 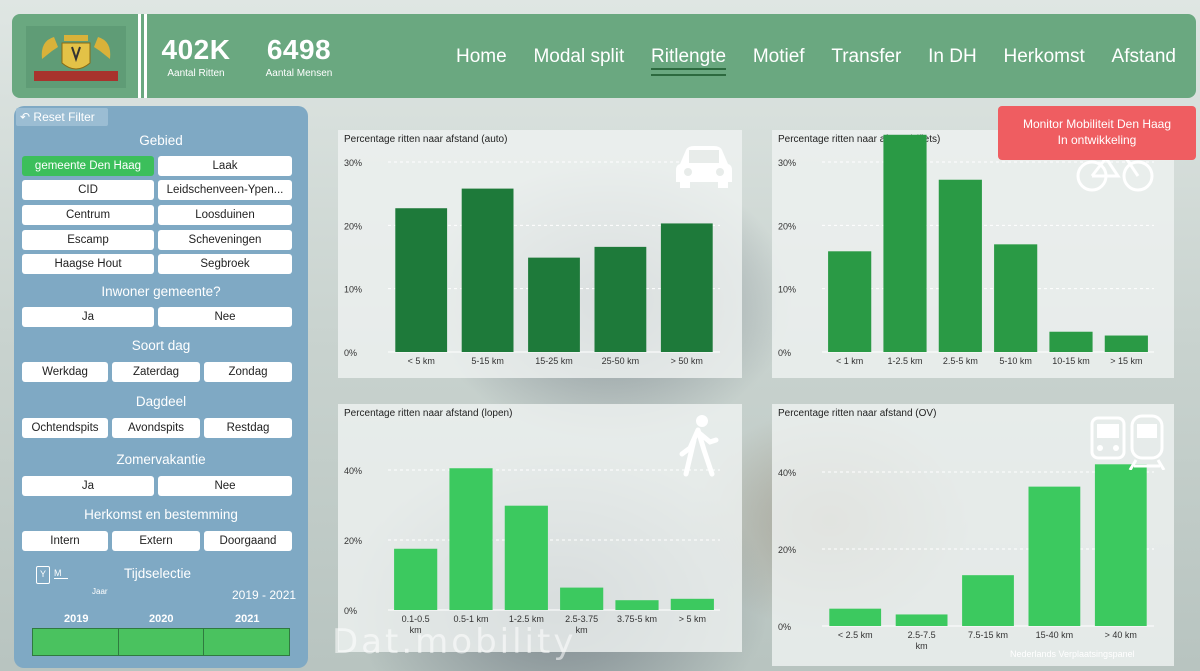 I want to click on reset-filter-label: Reset Filter, so click(x=64, y=117).